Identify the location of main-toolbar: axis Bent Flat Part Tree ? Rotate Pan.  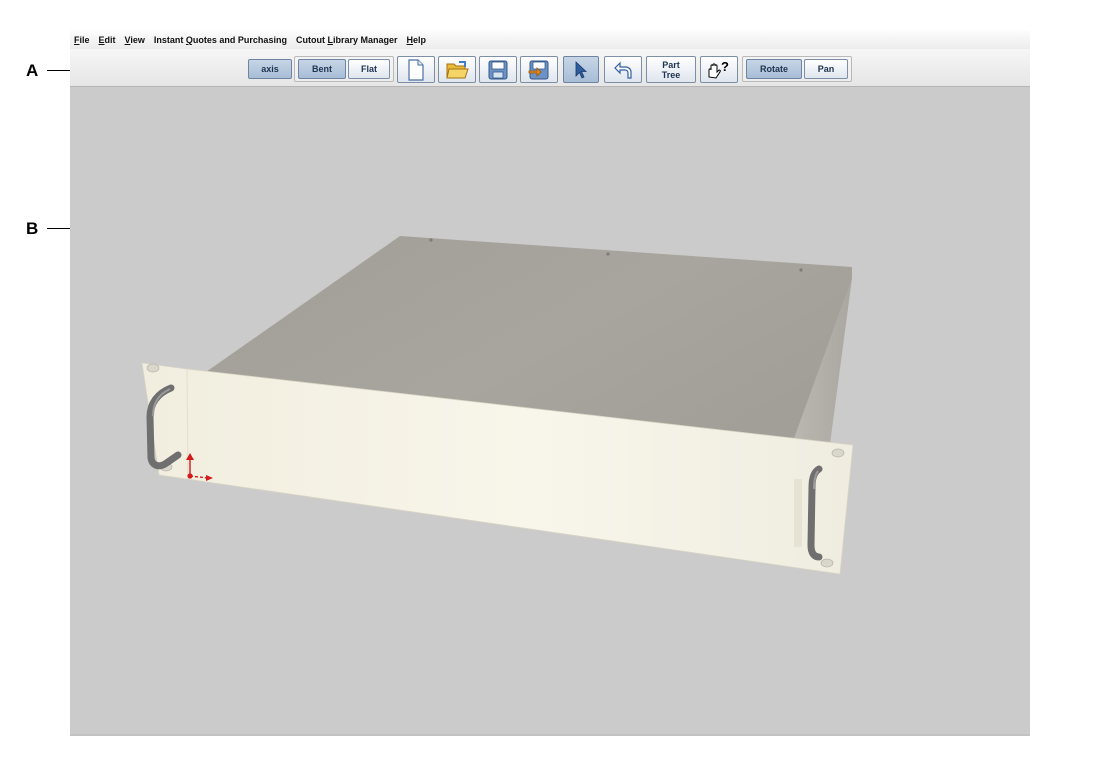
(550, 68).